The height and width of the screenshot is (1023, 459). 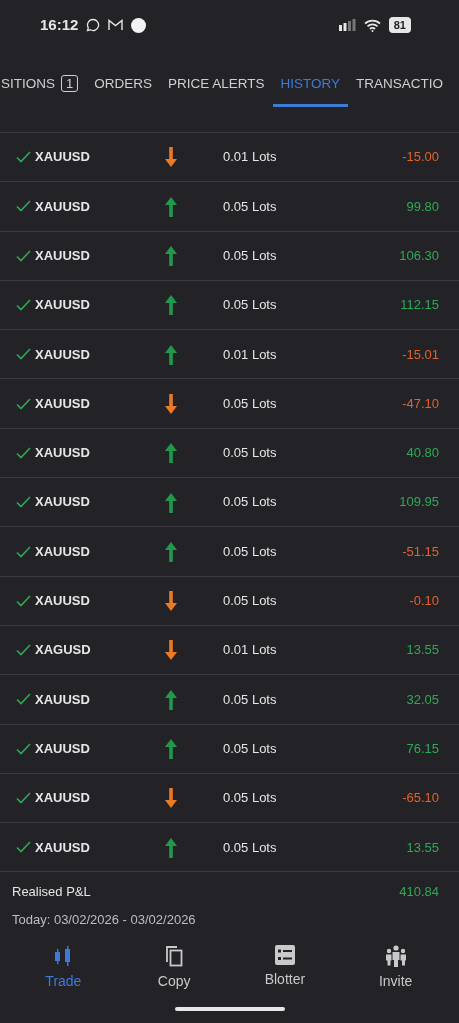 What do you see at coordinates (419, 502) in the screenshot?
I see `pnl-value: 109.95` at bounding box center [419, 502].